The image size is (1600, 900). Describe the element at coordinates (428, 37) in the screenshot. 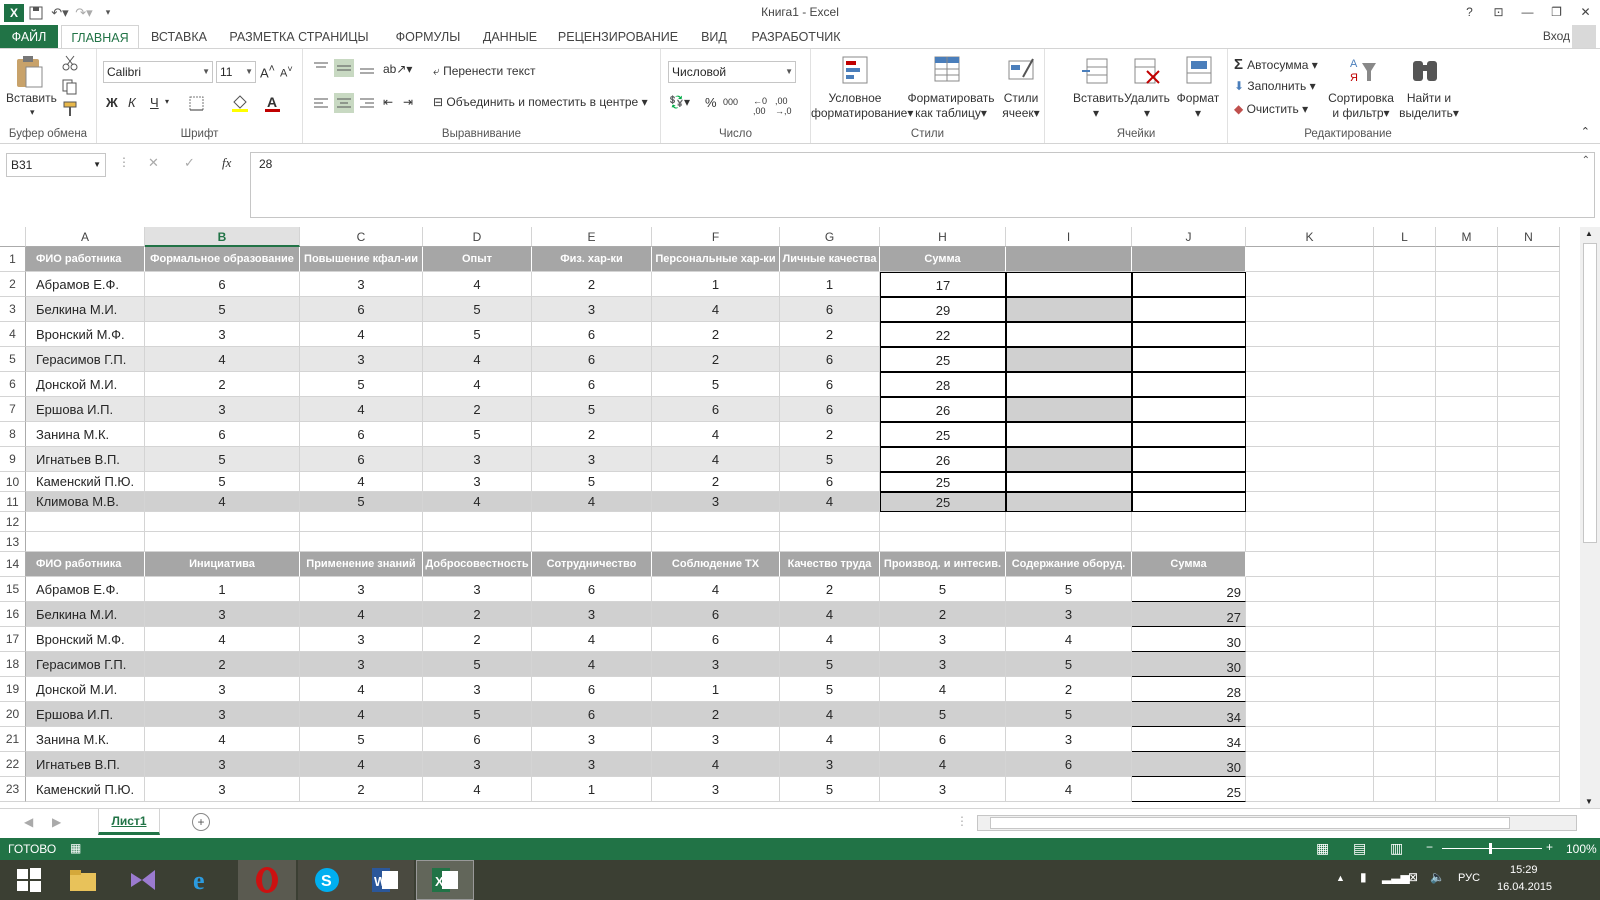

I see `tab-formulas: ФОРМУЛЫ` at that location.